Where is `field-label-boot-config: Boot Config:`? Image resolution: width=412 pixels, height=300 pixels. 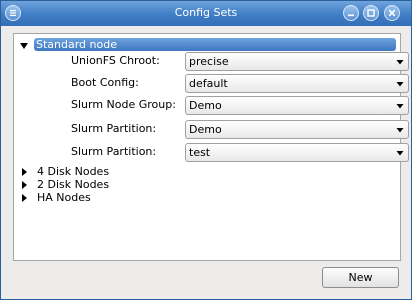
field-label-boot-config: Boot Config: is located at coordinates (105, 82).